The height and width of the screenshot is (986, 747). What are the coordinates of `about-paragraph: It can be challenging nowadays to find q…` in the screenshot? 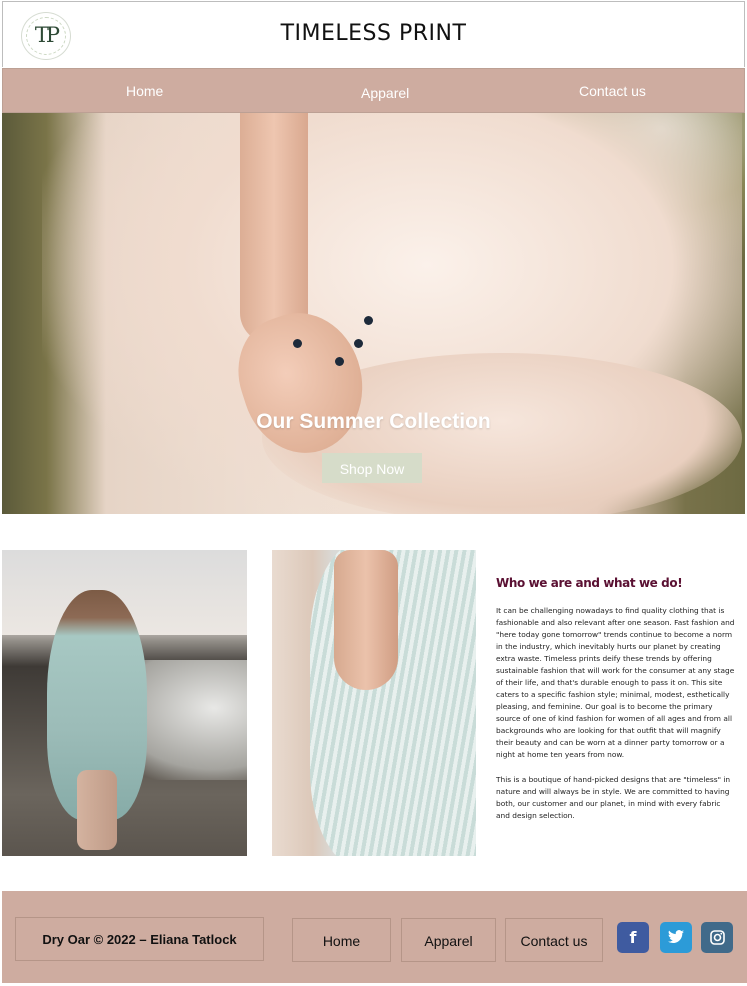 It's located at (615, 682).